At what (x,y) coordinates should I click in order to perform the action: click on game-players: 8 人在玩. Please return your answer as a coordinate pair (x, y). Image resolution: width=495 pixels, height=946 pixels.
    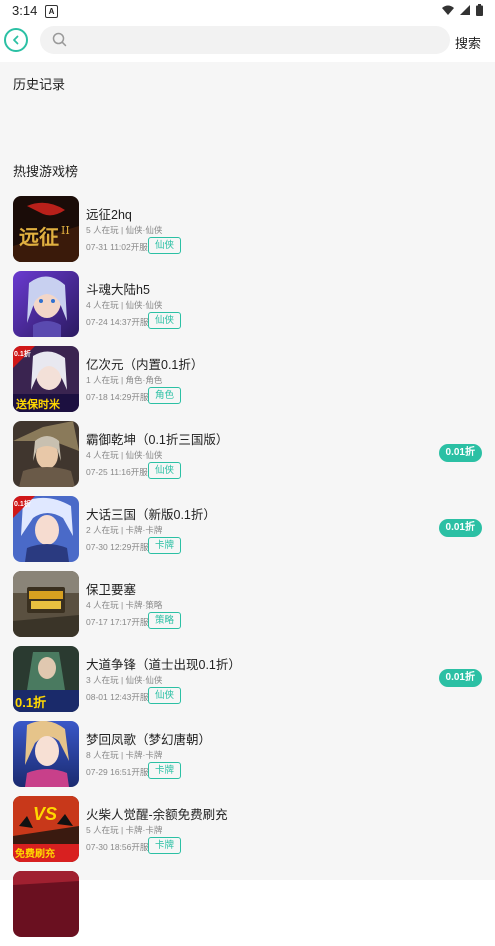
    Looking at the image, I should click on (102, 755).